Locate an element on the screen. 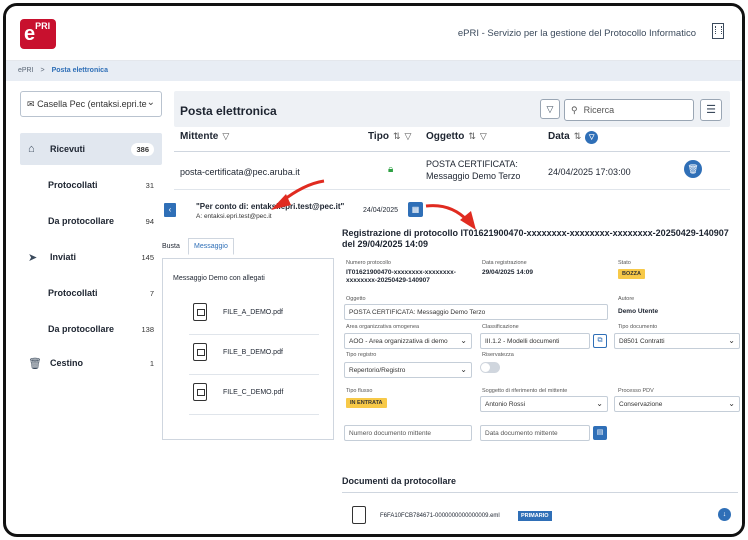 The height and width of the screenshot is (540, 748). sidebar-item-label: Cestino is located at coordinates (67, 363).